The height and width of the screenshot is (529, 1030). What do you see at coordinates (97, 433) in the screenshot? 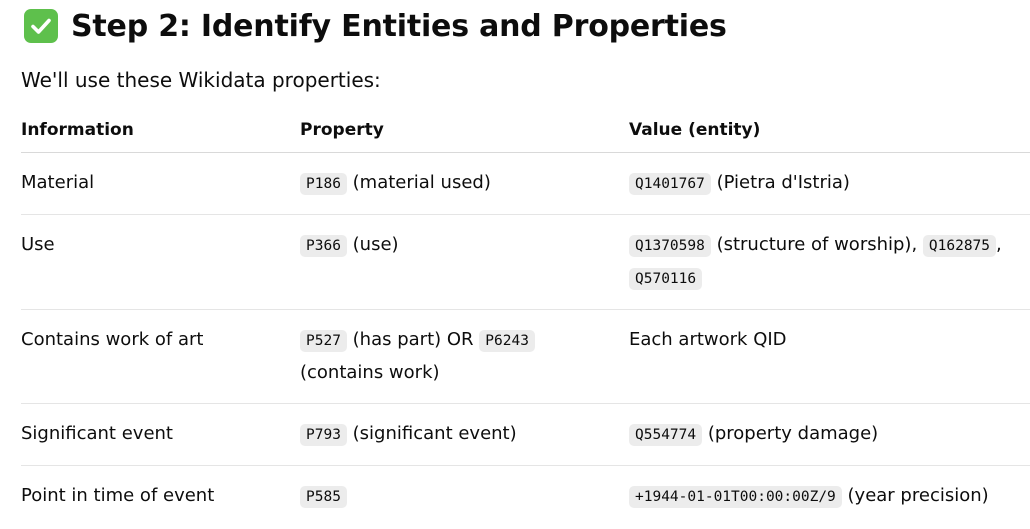
I see `information-cell: Significant event` at bounding box center [97, 433].